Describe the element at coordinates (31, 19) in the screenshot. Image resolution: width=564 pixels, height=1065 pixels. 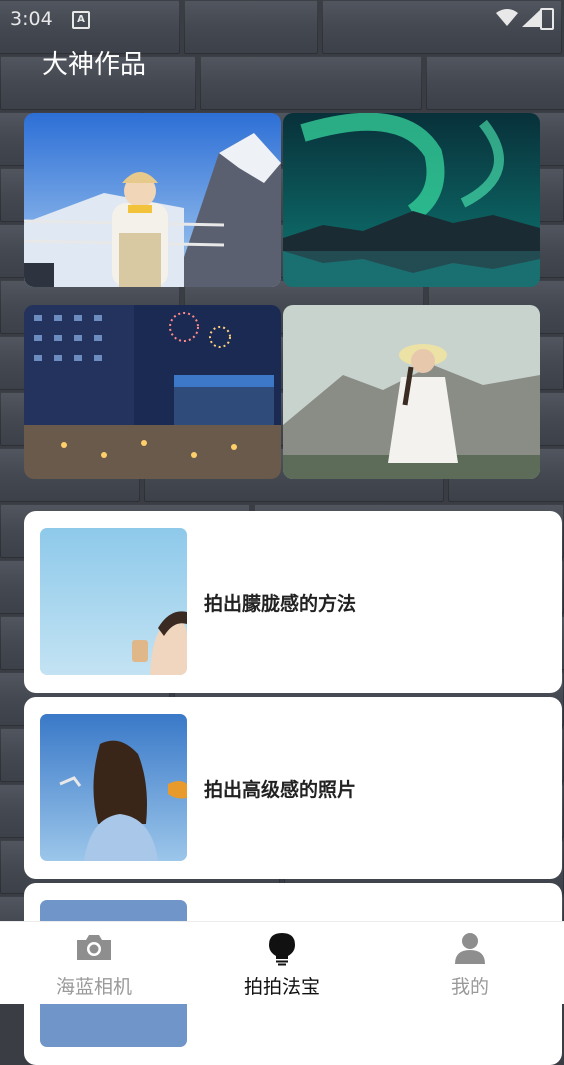
I see `status-time: 3:04` at that location.